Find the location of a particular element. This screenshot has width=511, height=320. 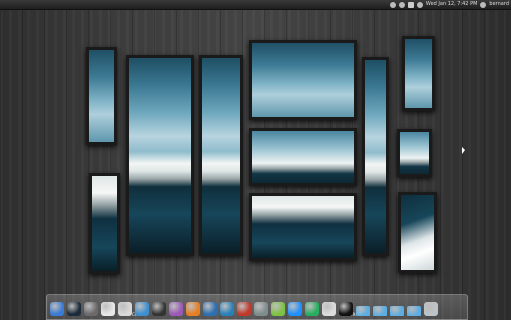

system-monitor-icon is located at coordinates (91, 309).